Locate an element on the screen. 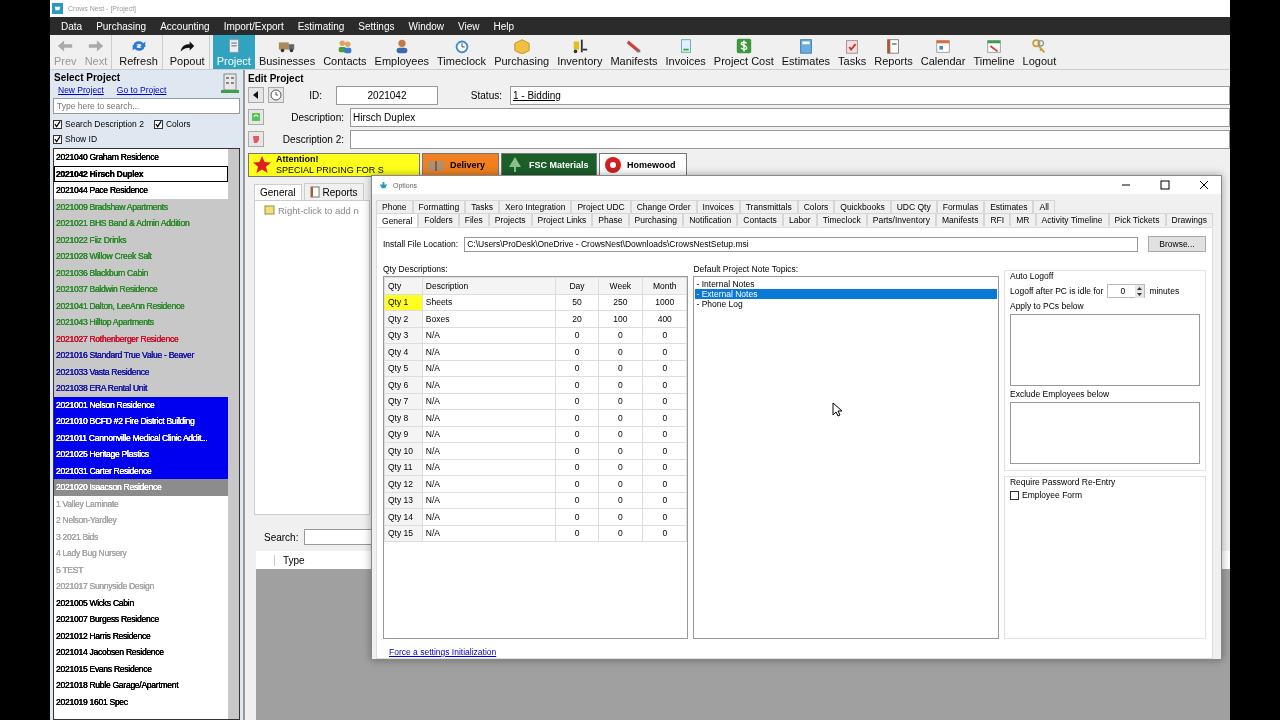 The image size is (1280, 720). tab: Formulas is located at coordinates (960, 206).